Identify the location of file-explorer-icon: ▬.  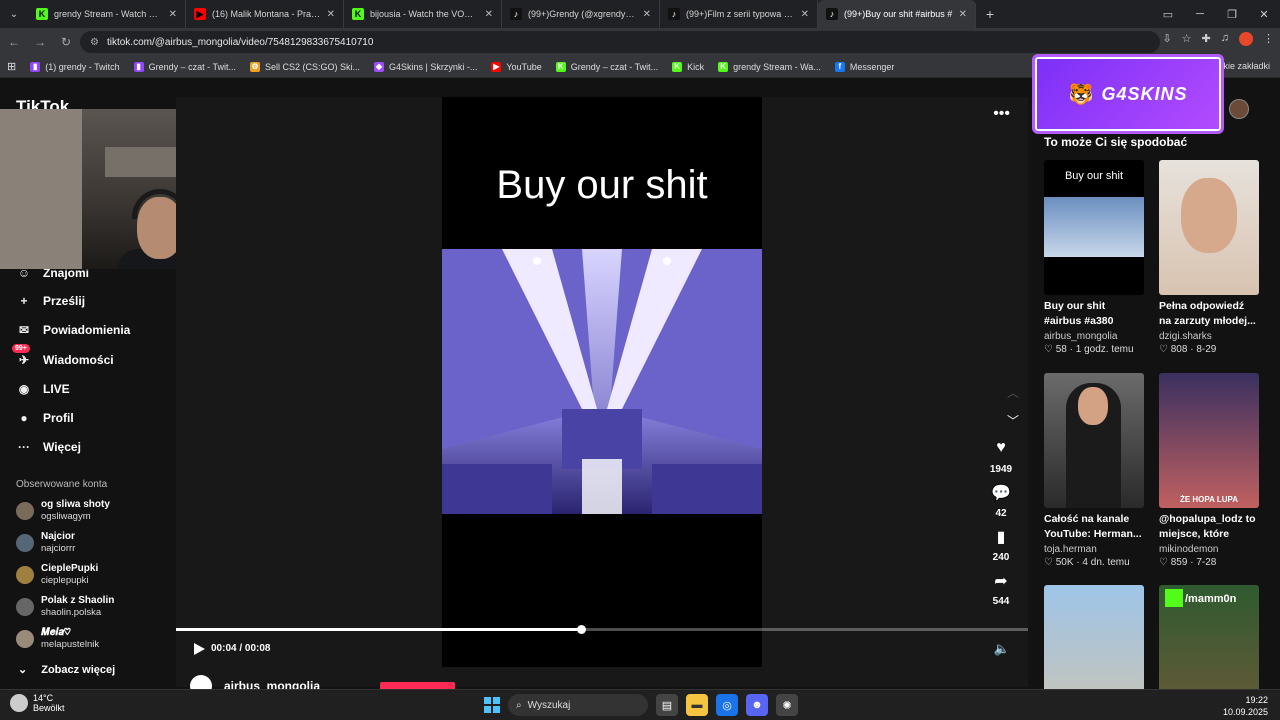
(697, 705).